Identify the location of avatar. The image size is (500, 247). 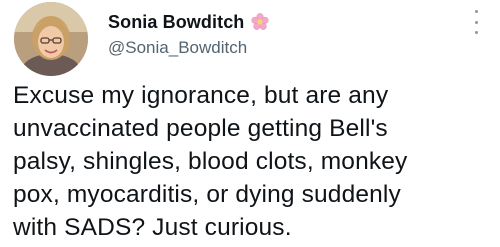
(51, 39).